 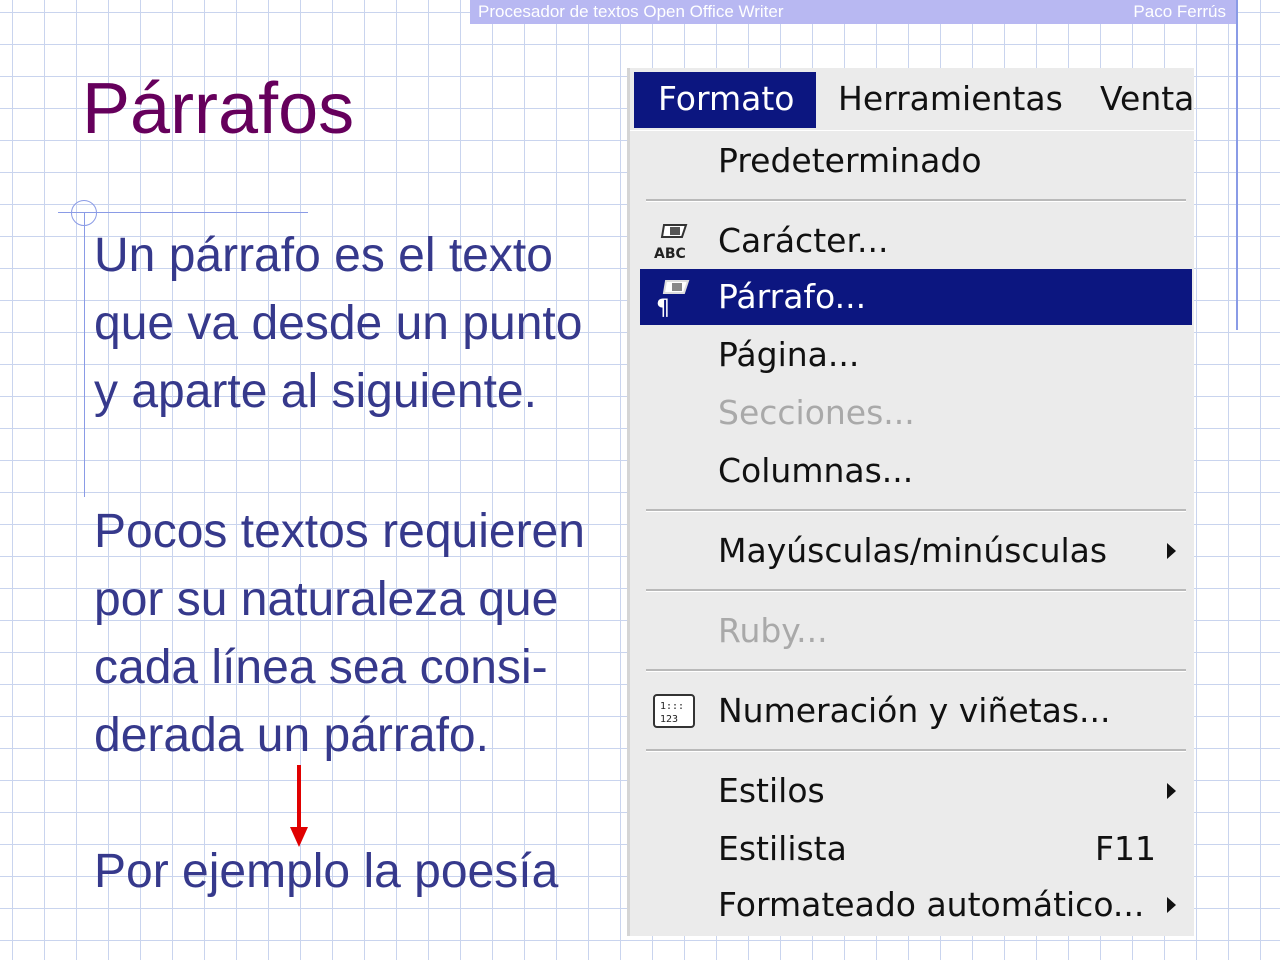 What do you see at coordinates (916, 849) in the screenshot?
I see `menu-item-estilista: Estilista F11` at bounding box center [916, 849].